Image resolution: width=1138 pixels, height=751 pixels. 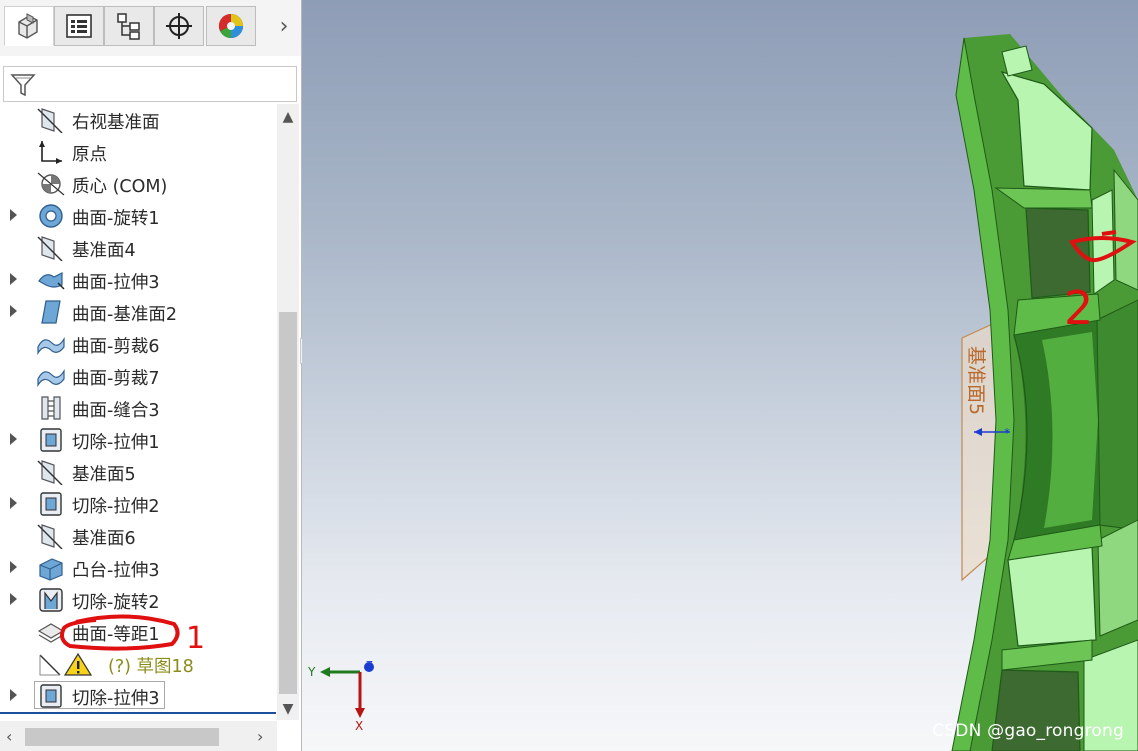 I want to click on surface-revolve-icon, so click(x=51, y=216).